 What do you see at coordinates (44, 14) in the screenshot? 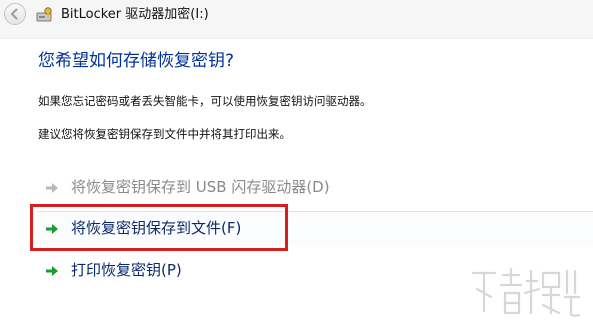
I see `bitlocker-drive-key-icon` at bounding box center [44, 14].